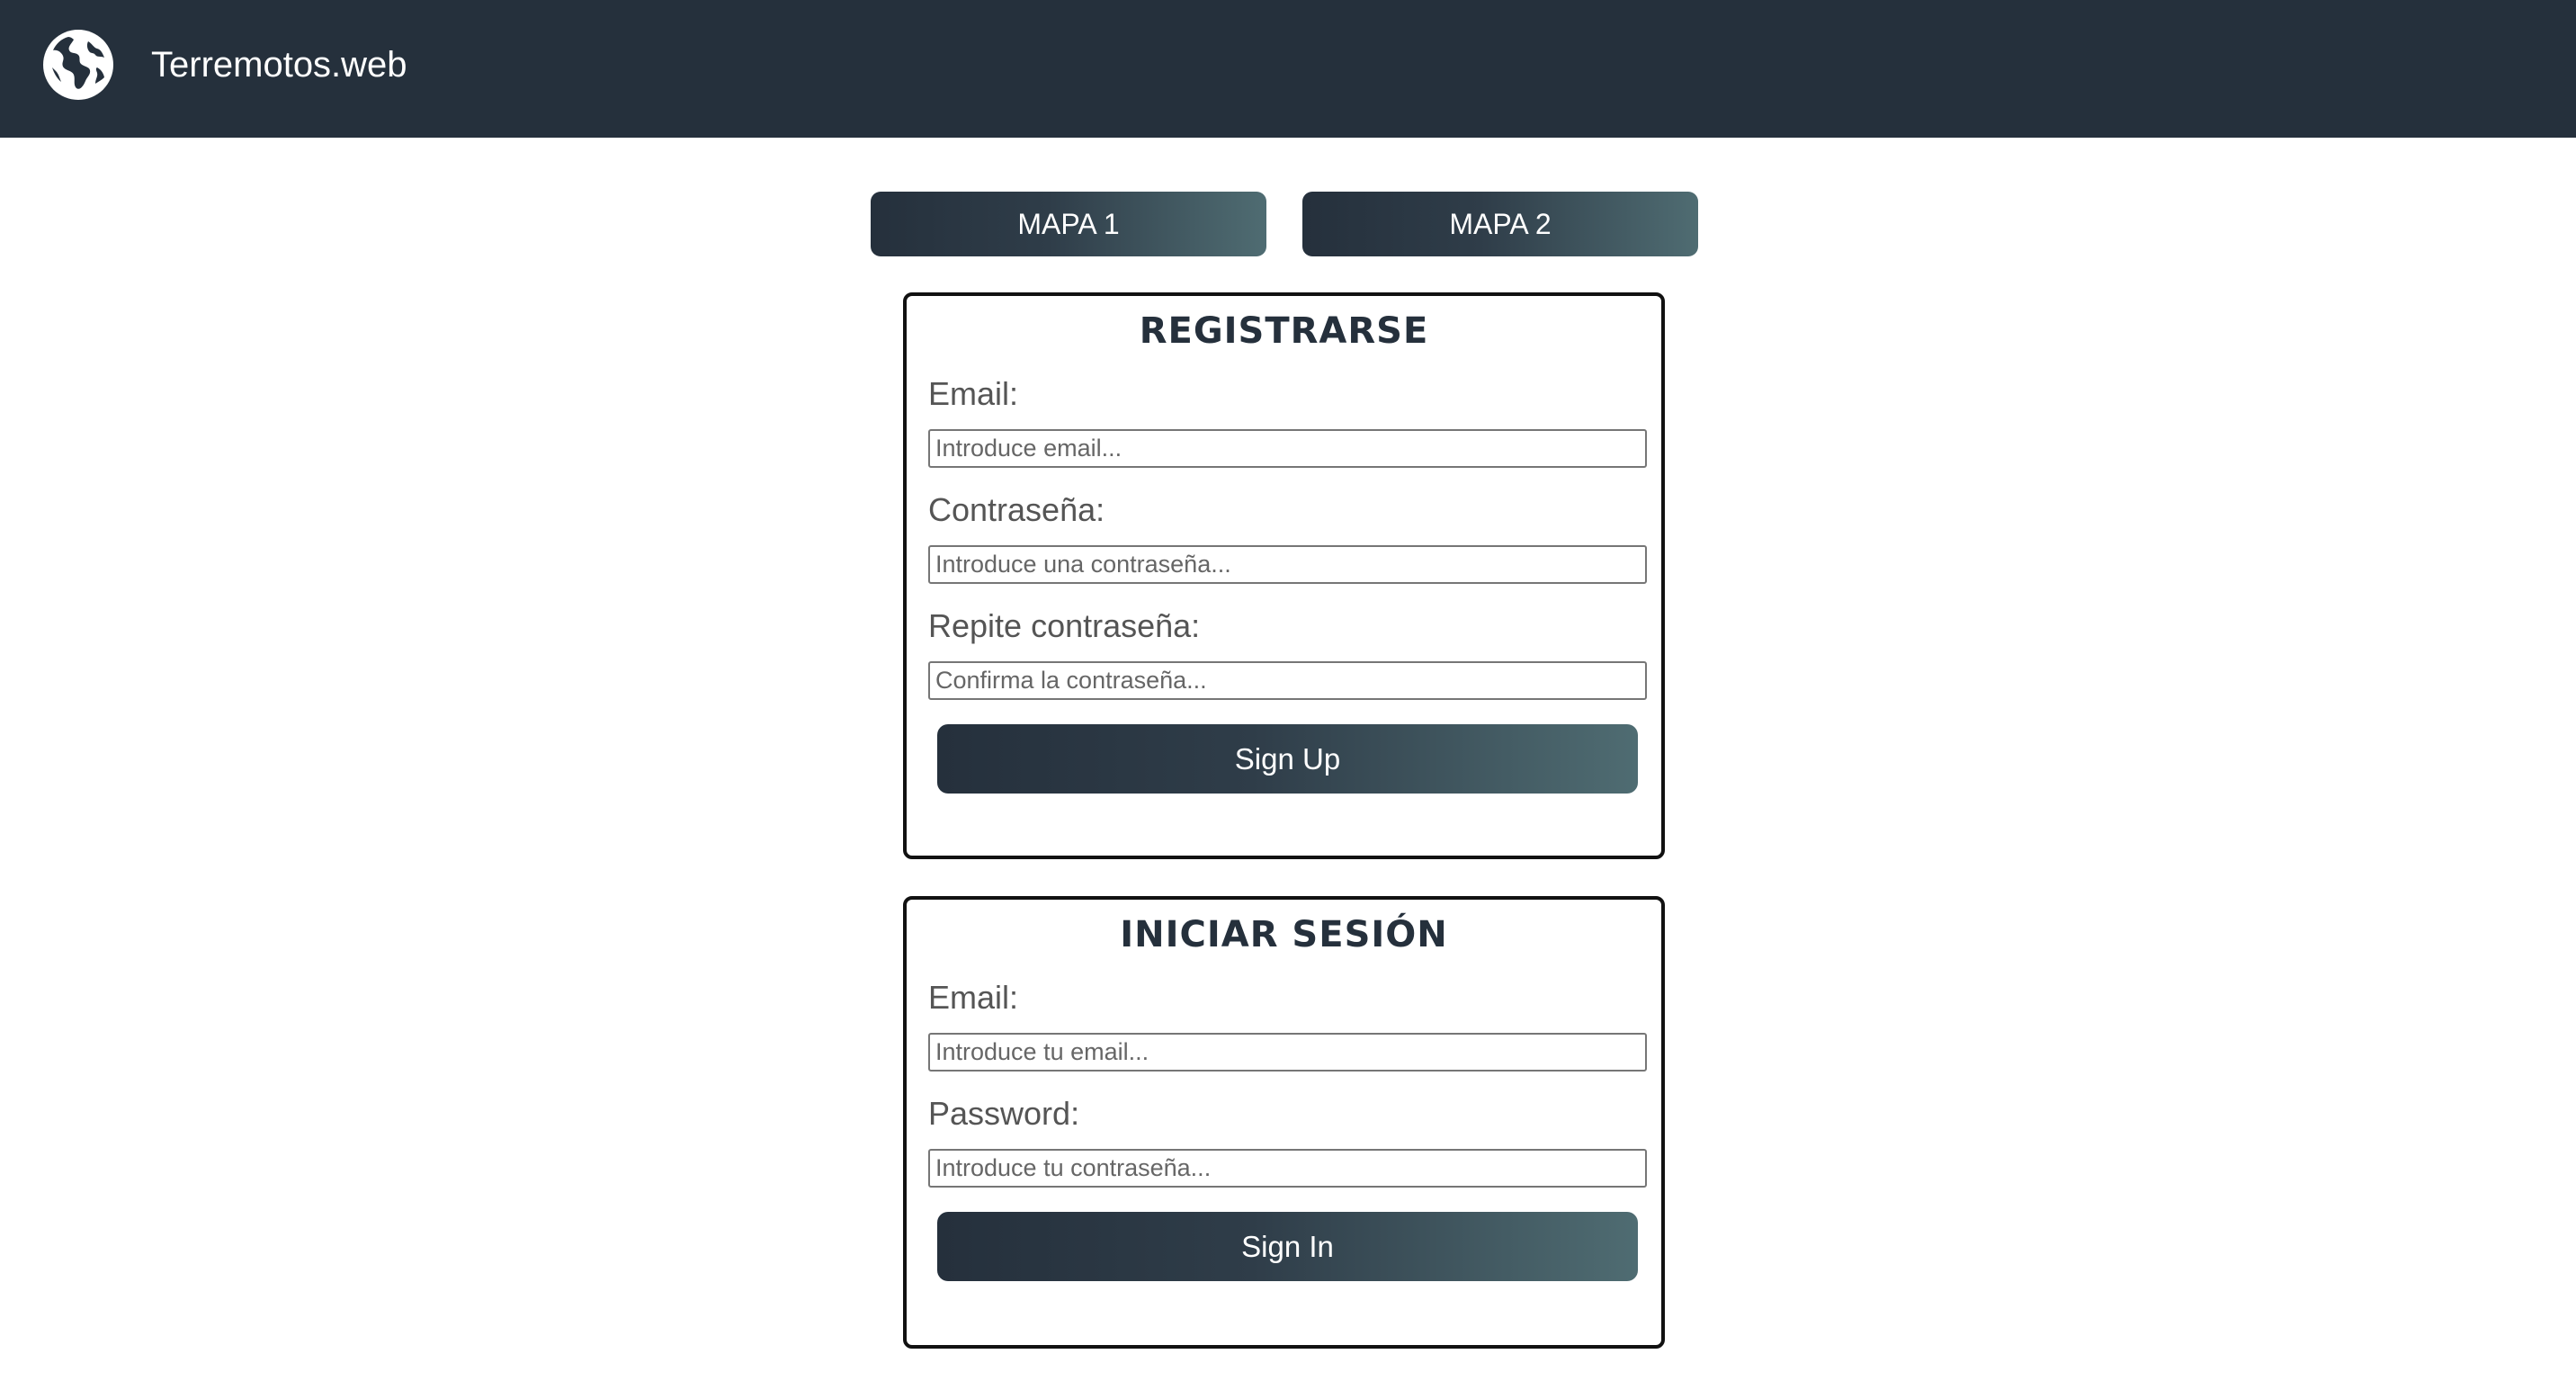 The image size is (2576, 1381). What do you see at coordinates (1500, 224) in the screenshot?
I see `map-2-button: MAPA 2` at bounding box center [1500, 224].